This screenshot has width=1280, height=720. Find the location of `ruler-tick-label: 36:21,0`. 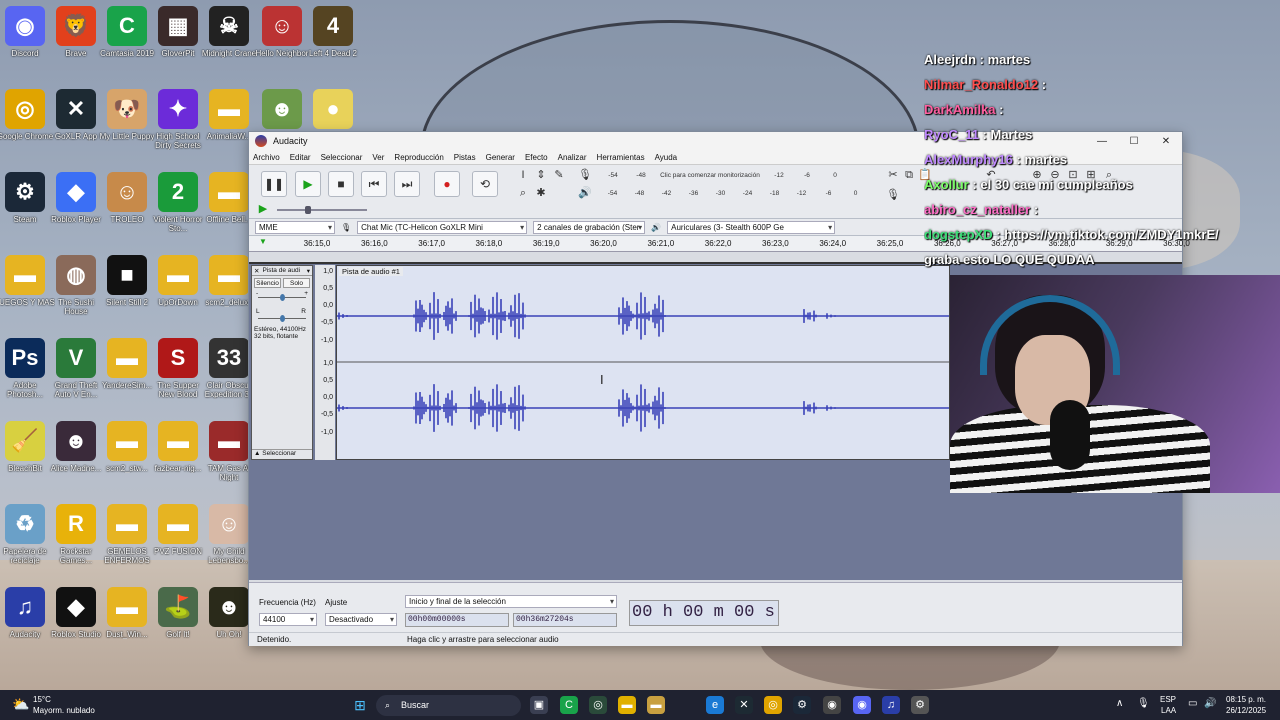

ruler-tick-label: 36:21,0 is located at coordinates (661, 243).